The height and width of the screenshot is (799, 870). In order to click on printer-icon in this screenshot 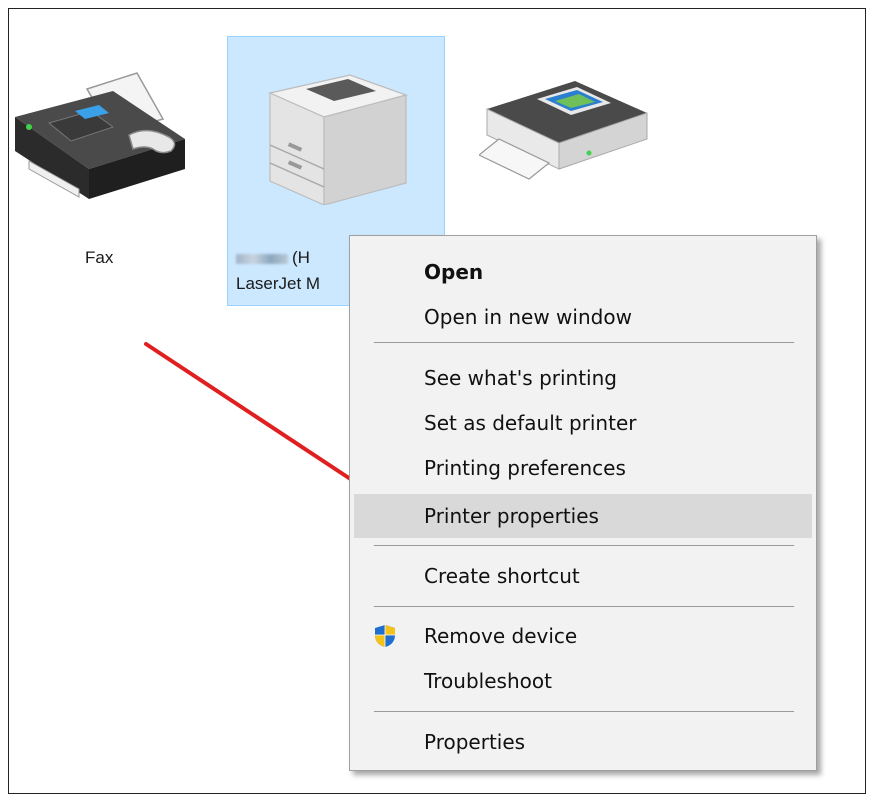, I will do `click(563, 130)`.